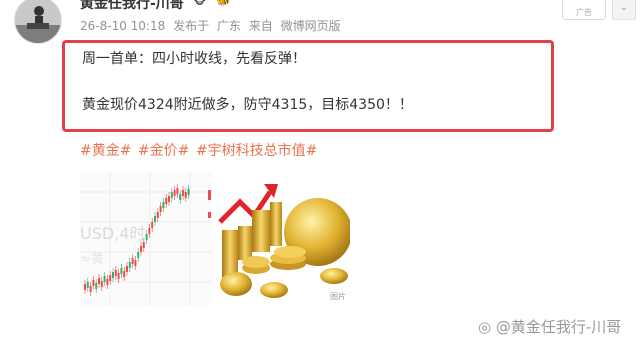 This screenshot has width=642, height=342. I want to click on gold-image-caption: 图片, so click(338, 296).